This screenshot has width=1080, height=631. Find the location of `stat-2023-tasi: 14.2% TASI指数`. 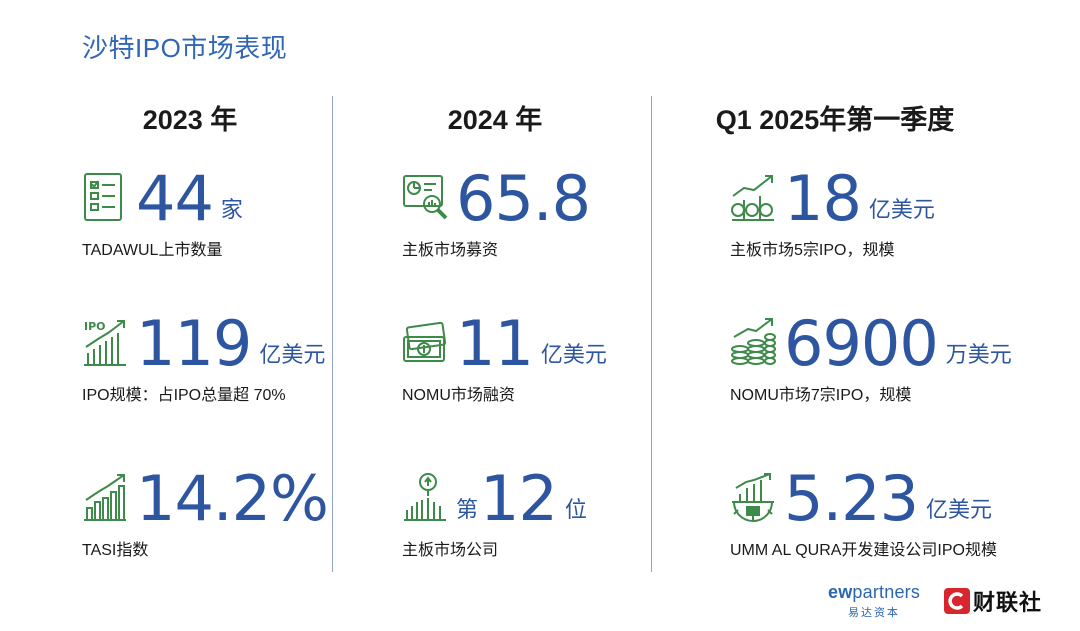

stat-2023-tasi: 14.2% TASI指数 is located at coordinates (205, 511).